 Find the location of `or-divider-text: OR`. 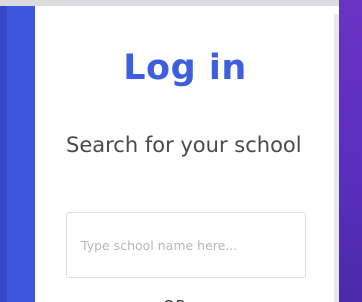

or-divider-text: OR is located at coordinates (175, 299).